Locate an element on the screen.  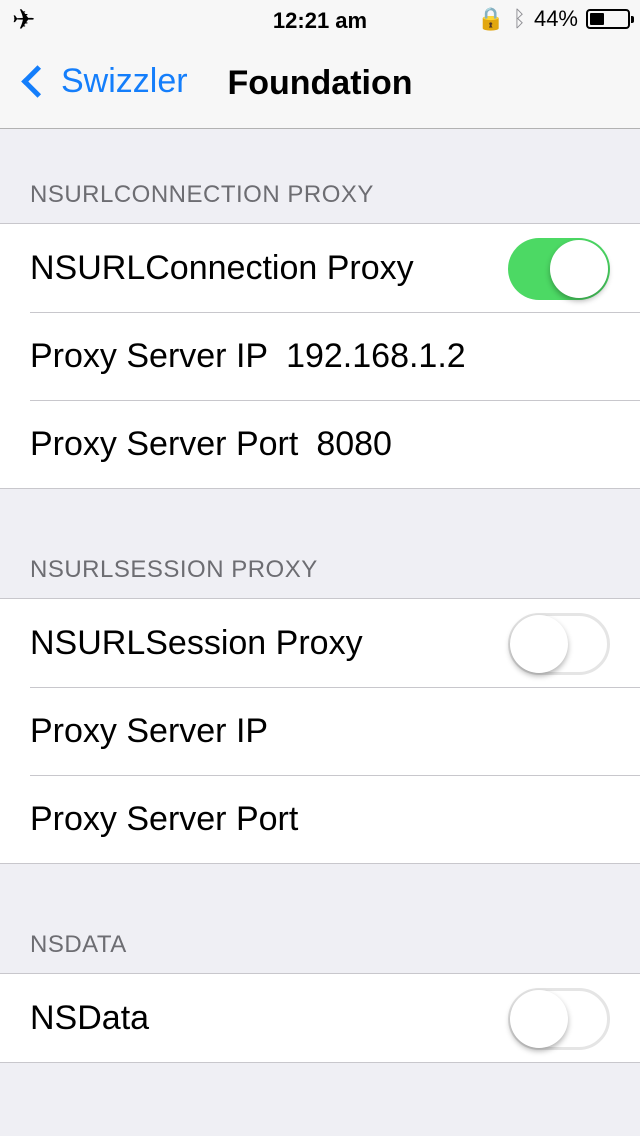
row-session-proxy-server-port: Proxy Server Port is located at coordinates (320, 819).